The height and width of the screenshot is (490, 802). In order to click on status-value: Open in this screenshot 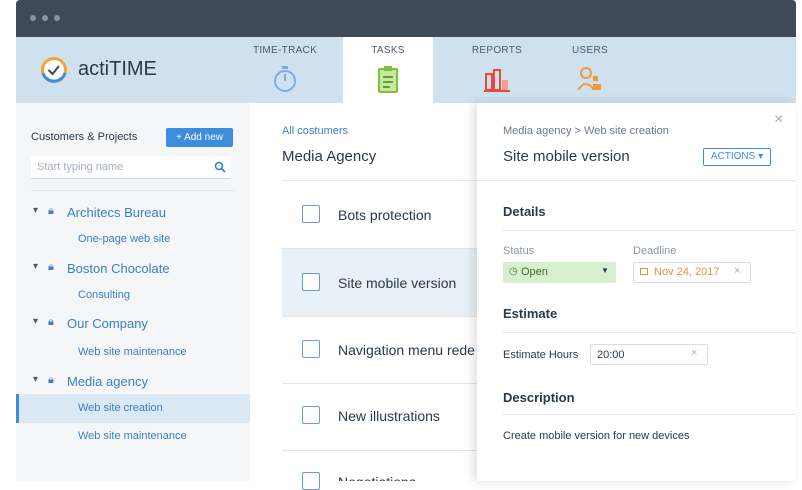, I will do `click(534, 272)`.